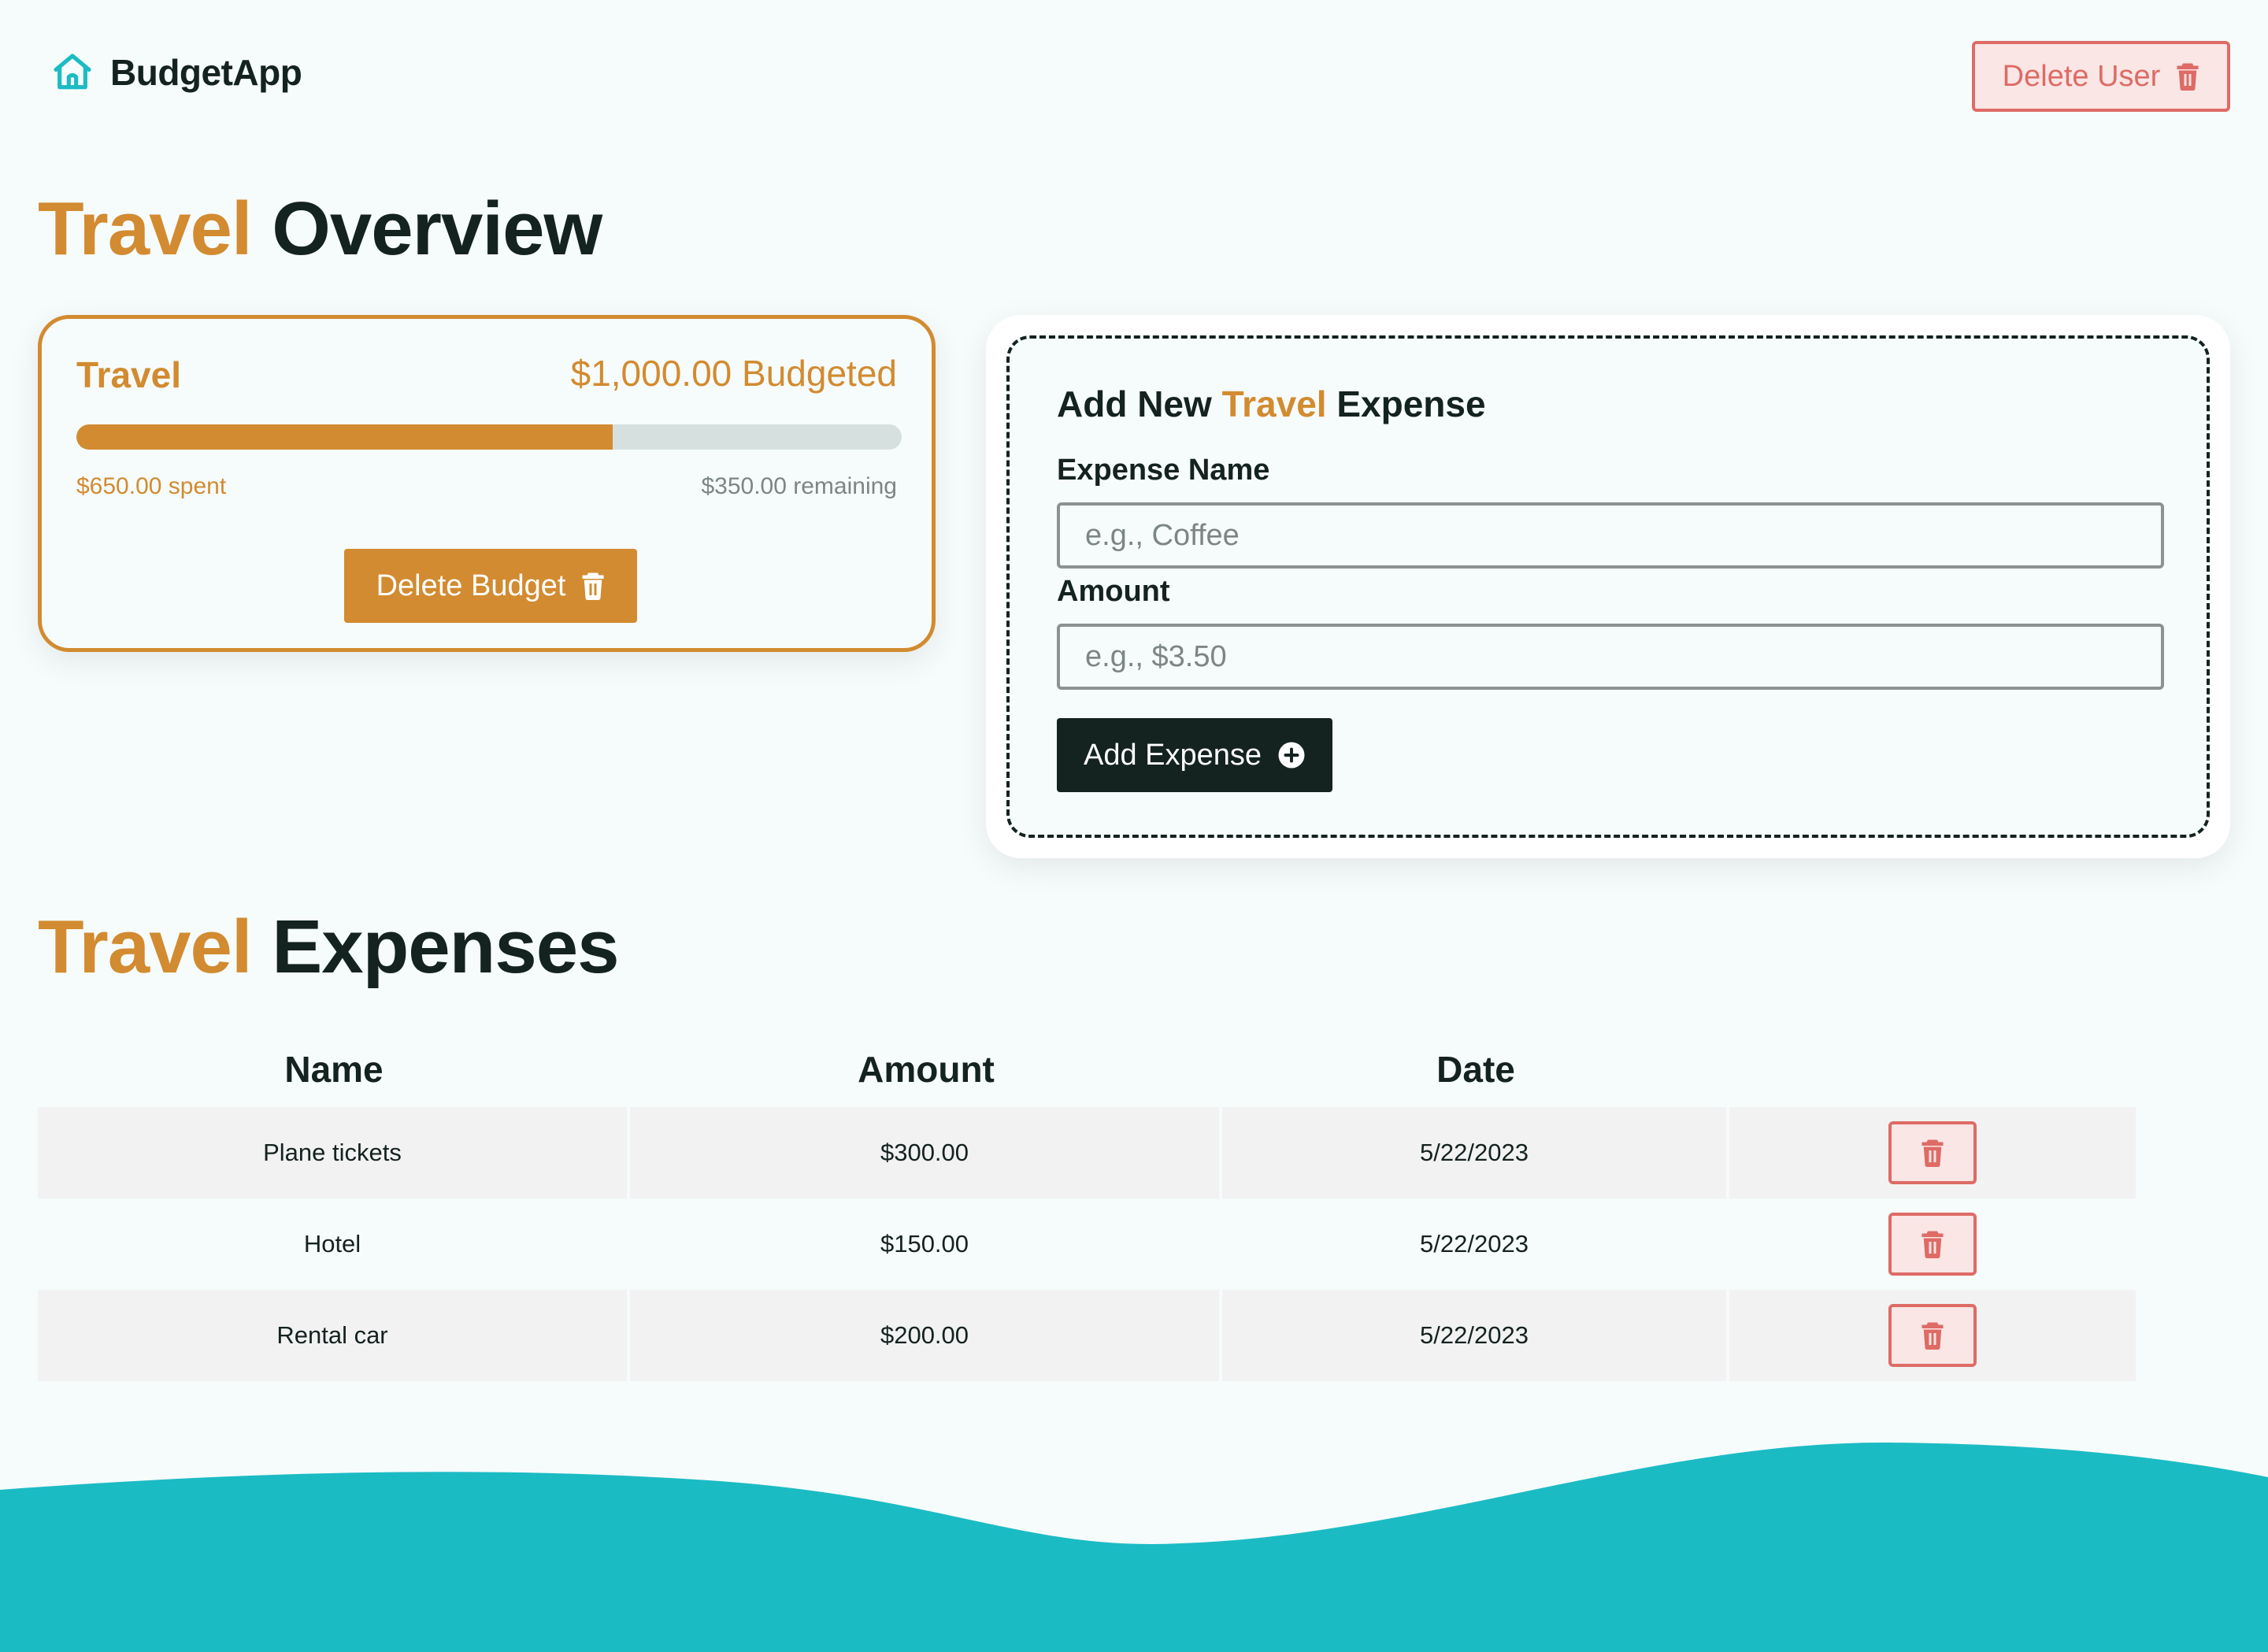 This screenshot has width=2268, height=1652. Describe the element at coordinates (334, 1335) in the screenshot. I see `expense-name-cell: Rental car` at that location.